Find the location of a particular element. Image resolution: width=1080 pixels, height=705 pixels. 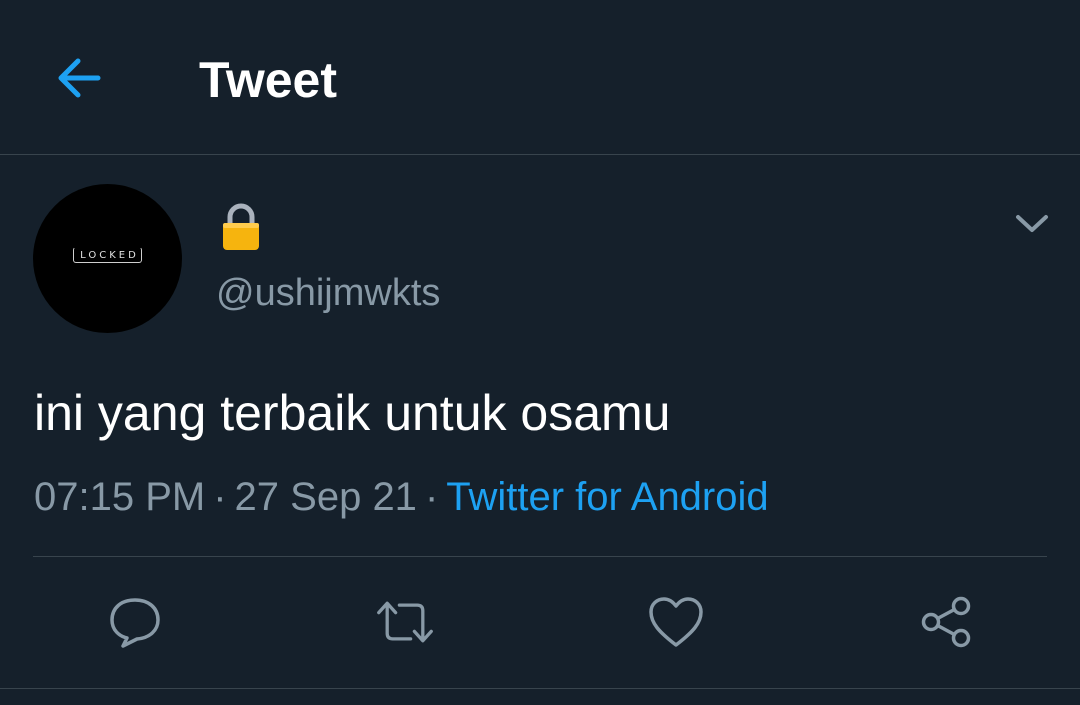

share-button is located at coordinates (946, 622).